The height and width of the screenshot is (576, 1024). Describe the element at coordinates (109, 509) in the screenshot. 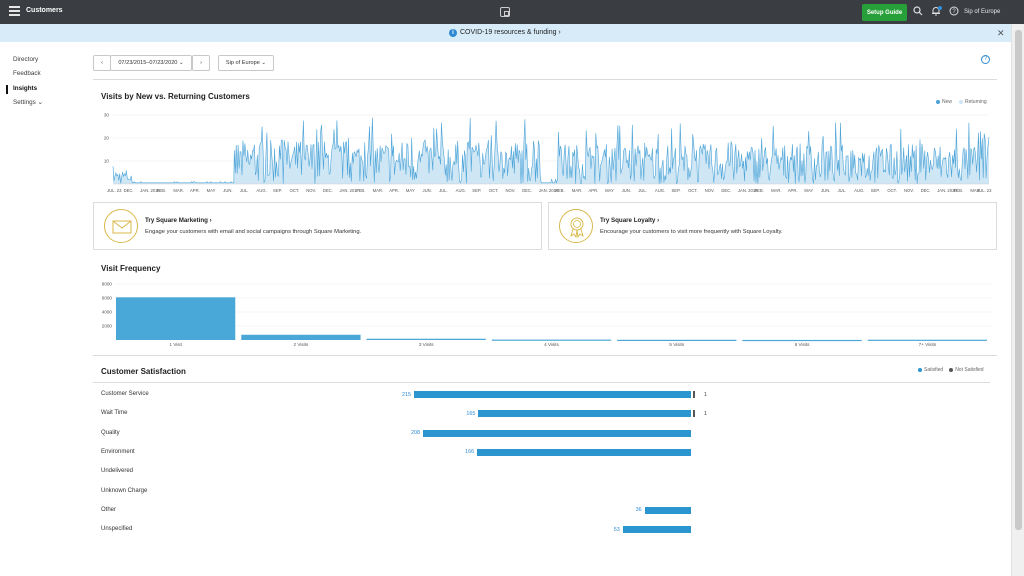

I see `satisfaction-row-label: Other` at that location.